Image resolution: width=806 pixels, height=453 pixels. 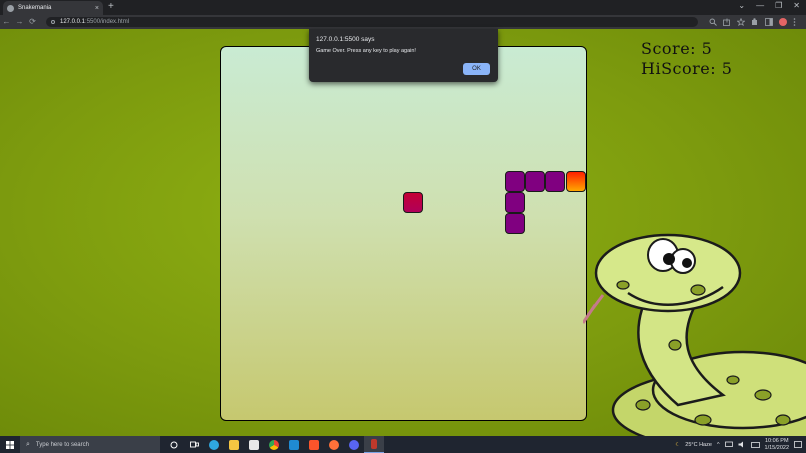 I want to click on search-icon: ⌕, so click(x=28, y=444).